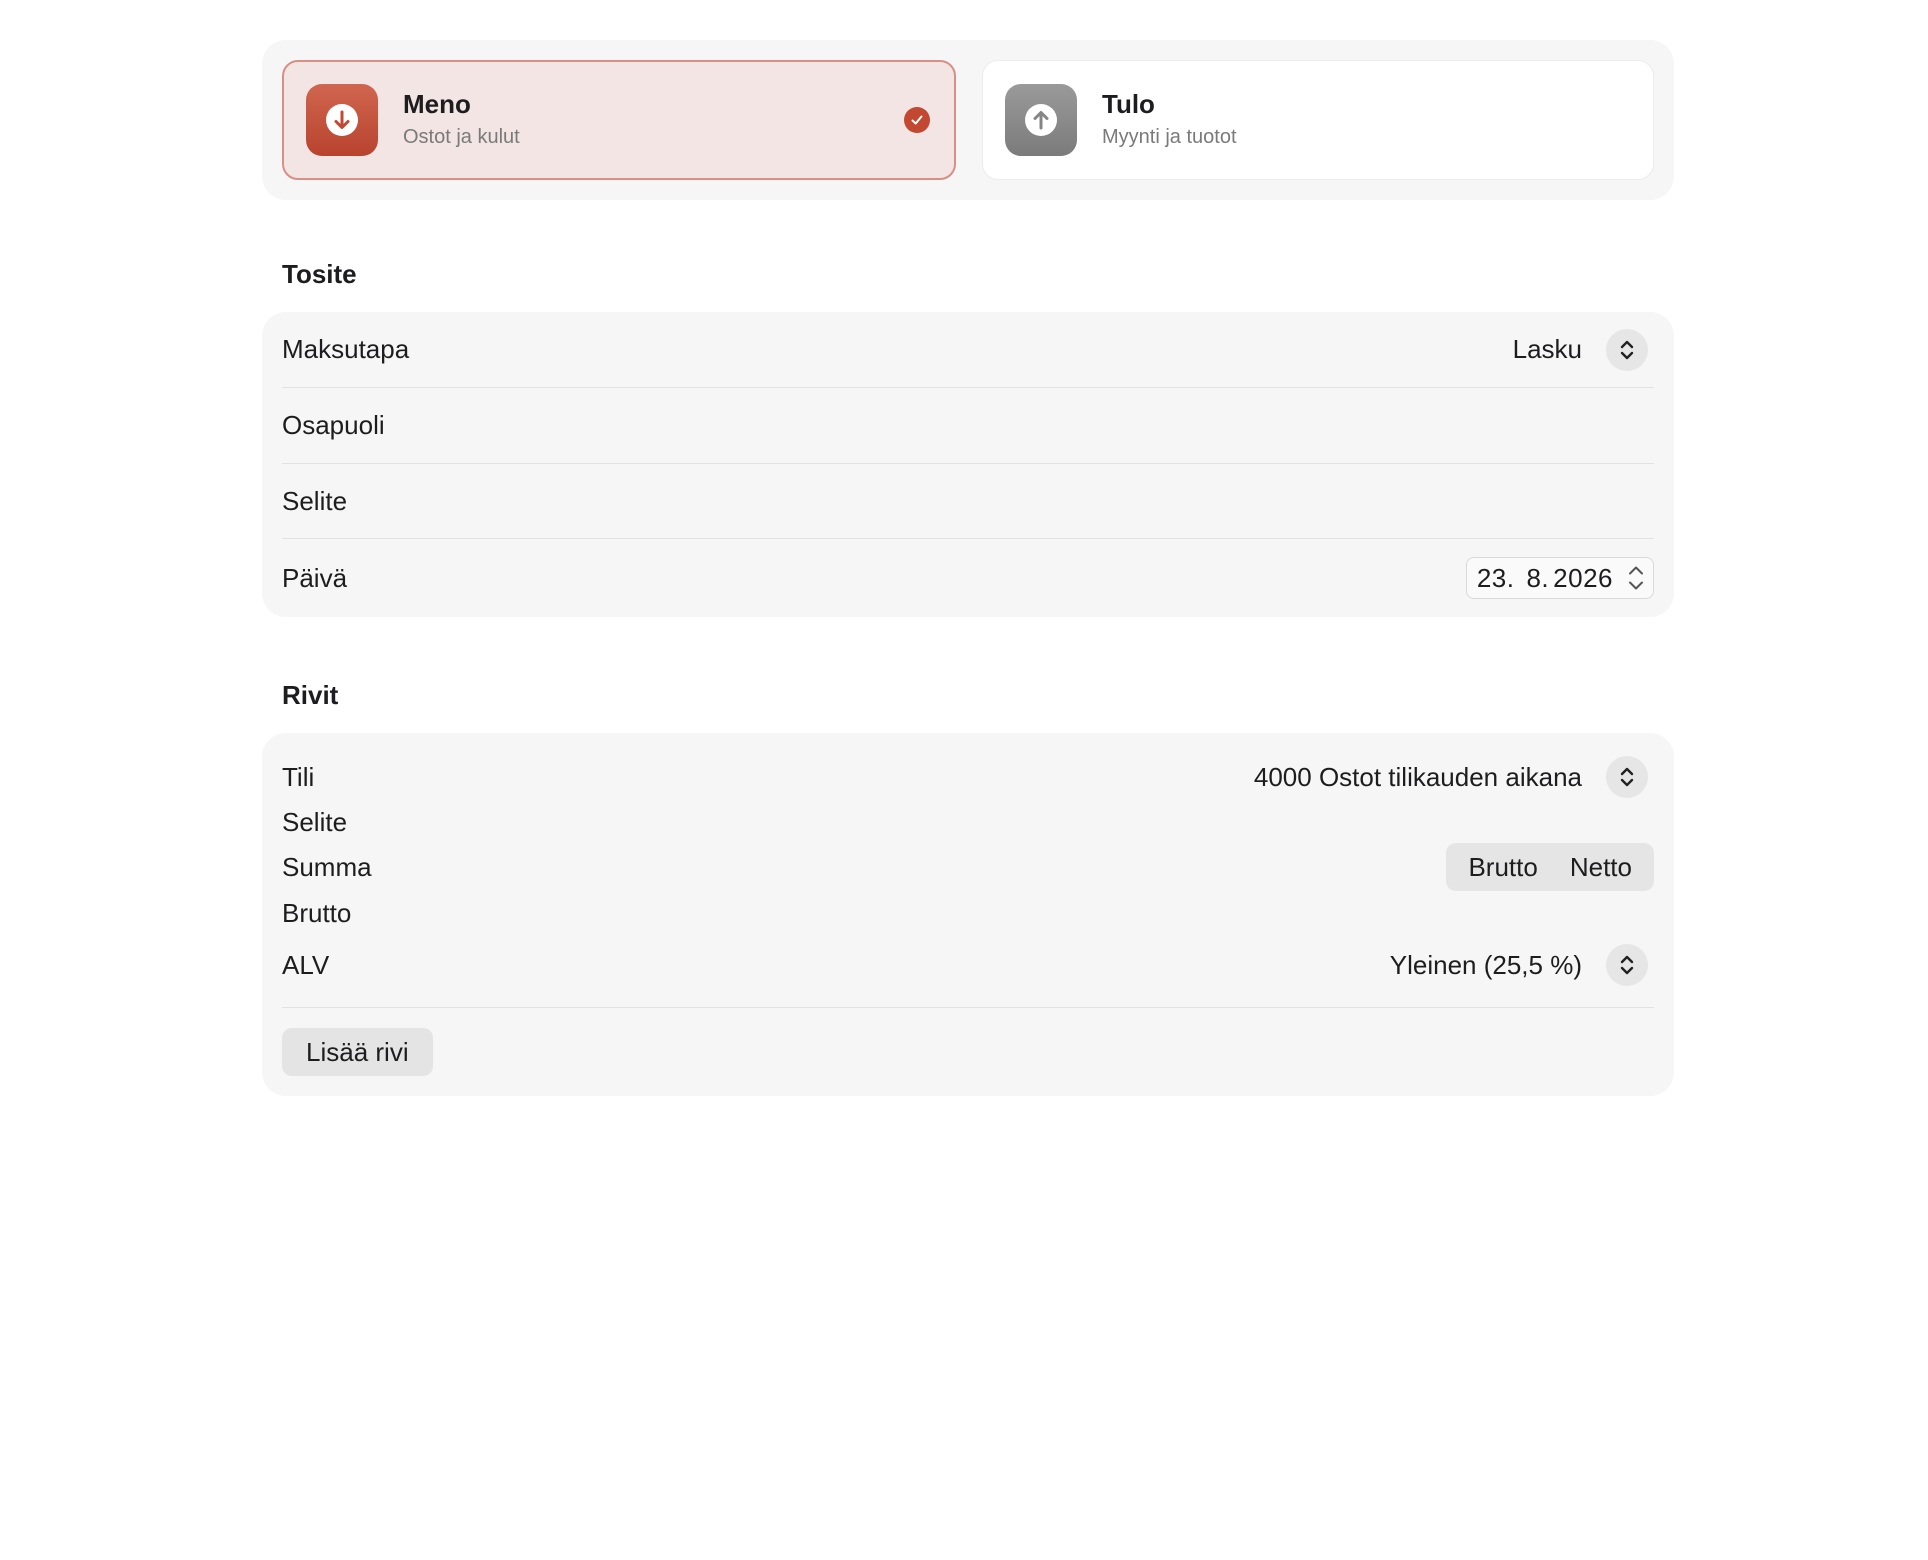 This screenshot has width=1928, height=1560. What do you see at coordinates (619, 120) in the screenshot?
I see `type-option-expense: Meno Ostot ja kulut` at bounding box center [619, 120].